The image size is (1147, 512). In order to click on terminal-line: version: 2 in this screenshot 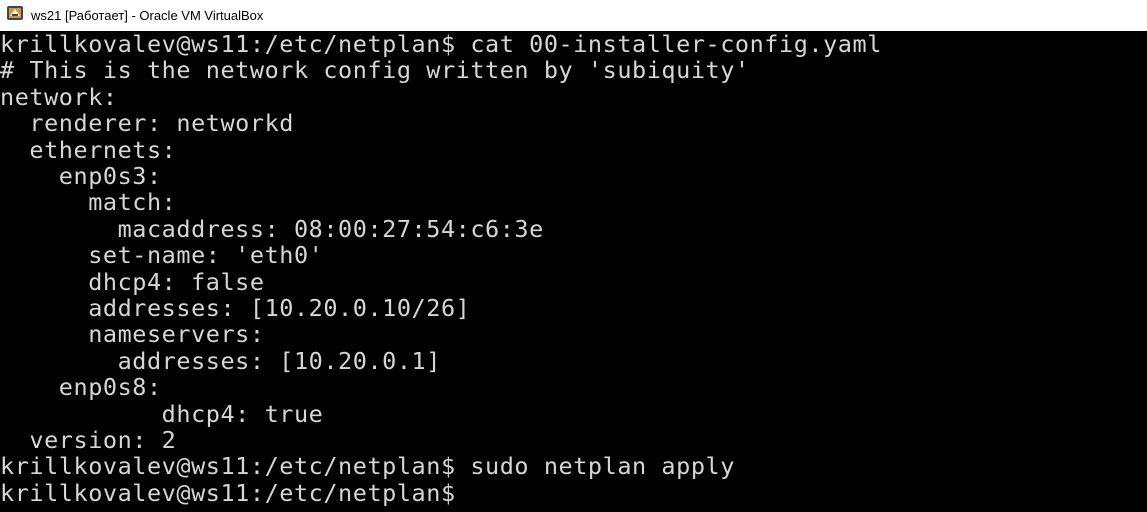, I will do `click(88, 440)`.